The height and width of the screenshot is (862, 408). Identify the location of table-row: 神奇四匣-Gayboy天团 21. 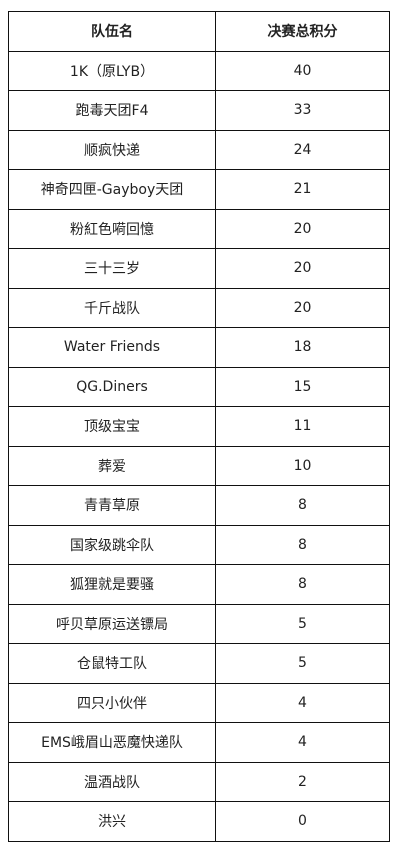
(199, 189).